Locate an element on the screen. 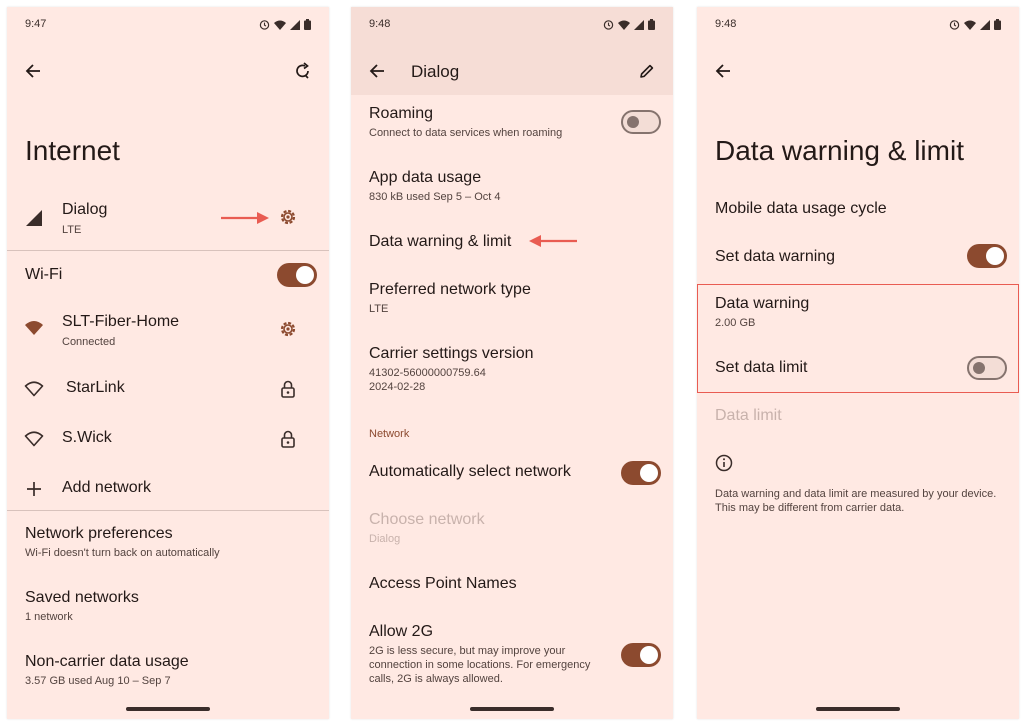  data-warning-row: Data warning 2.00 GB is located at coordinates (858, 313).